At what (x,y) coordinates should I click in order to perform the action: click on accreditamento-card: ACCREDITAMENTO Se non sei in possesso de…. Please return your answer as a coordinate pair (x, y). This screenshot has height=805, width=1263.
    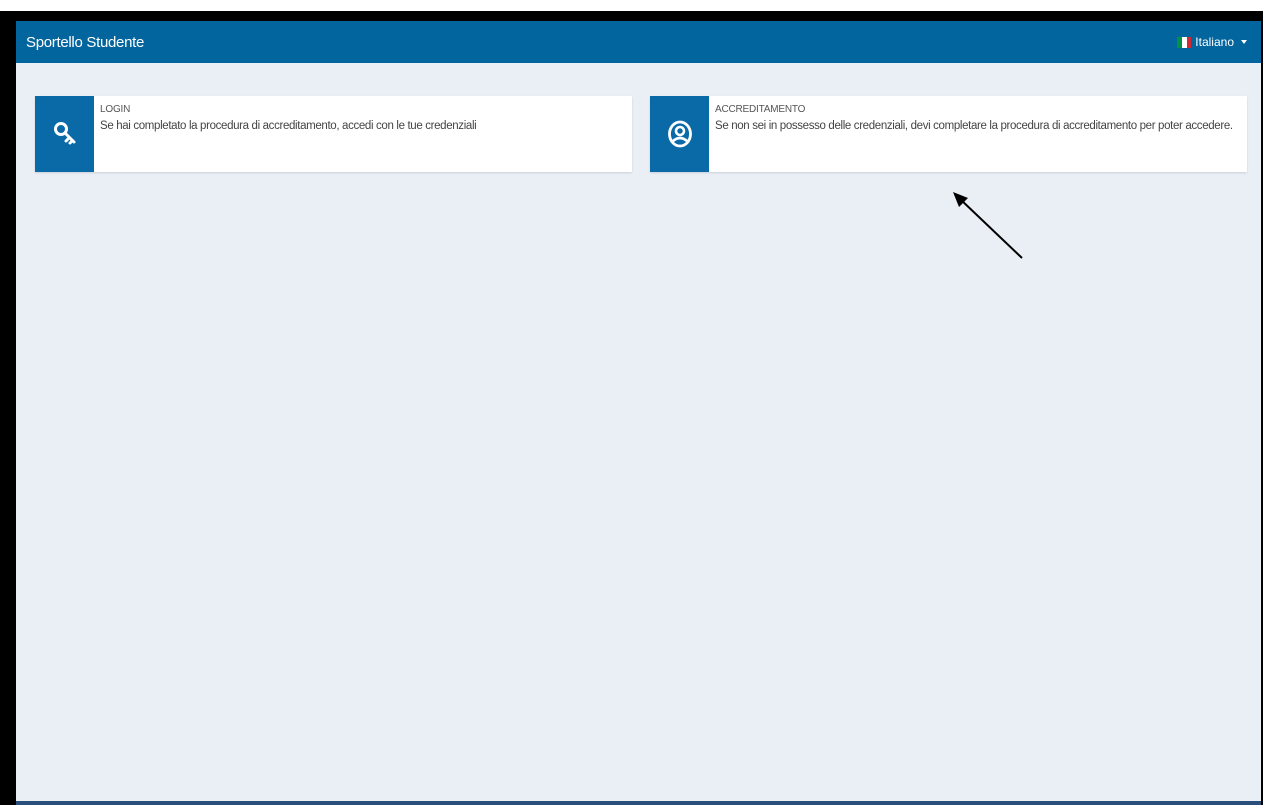
    Looking at the image, I should click on (948, 134).